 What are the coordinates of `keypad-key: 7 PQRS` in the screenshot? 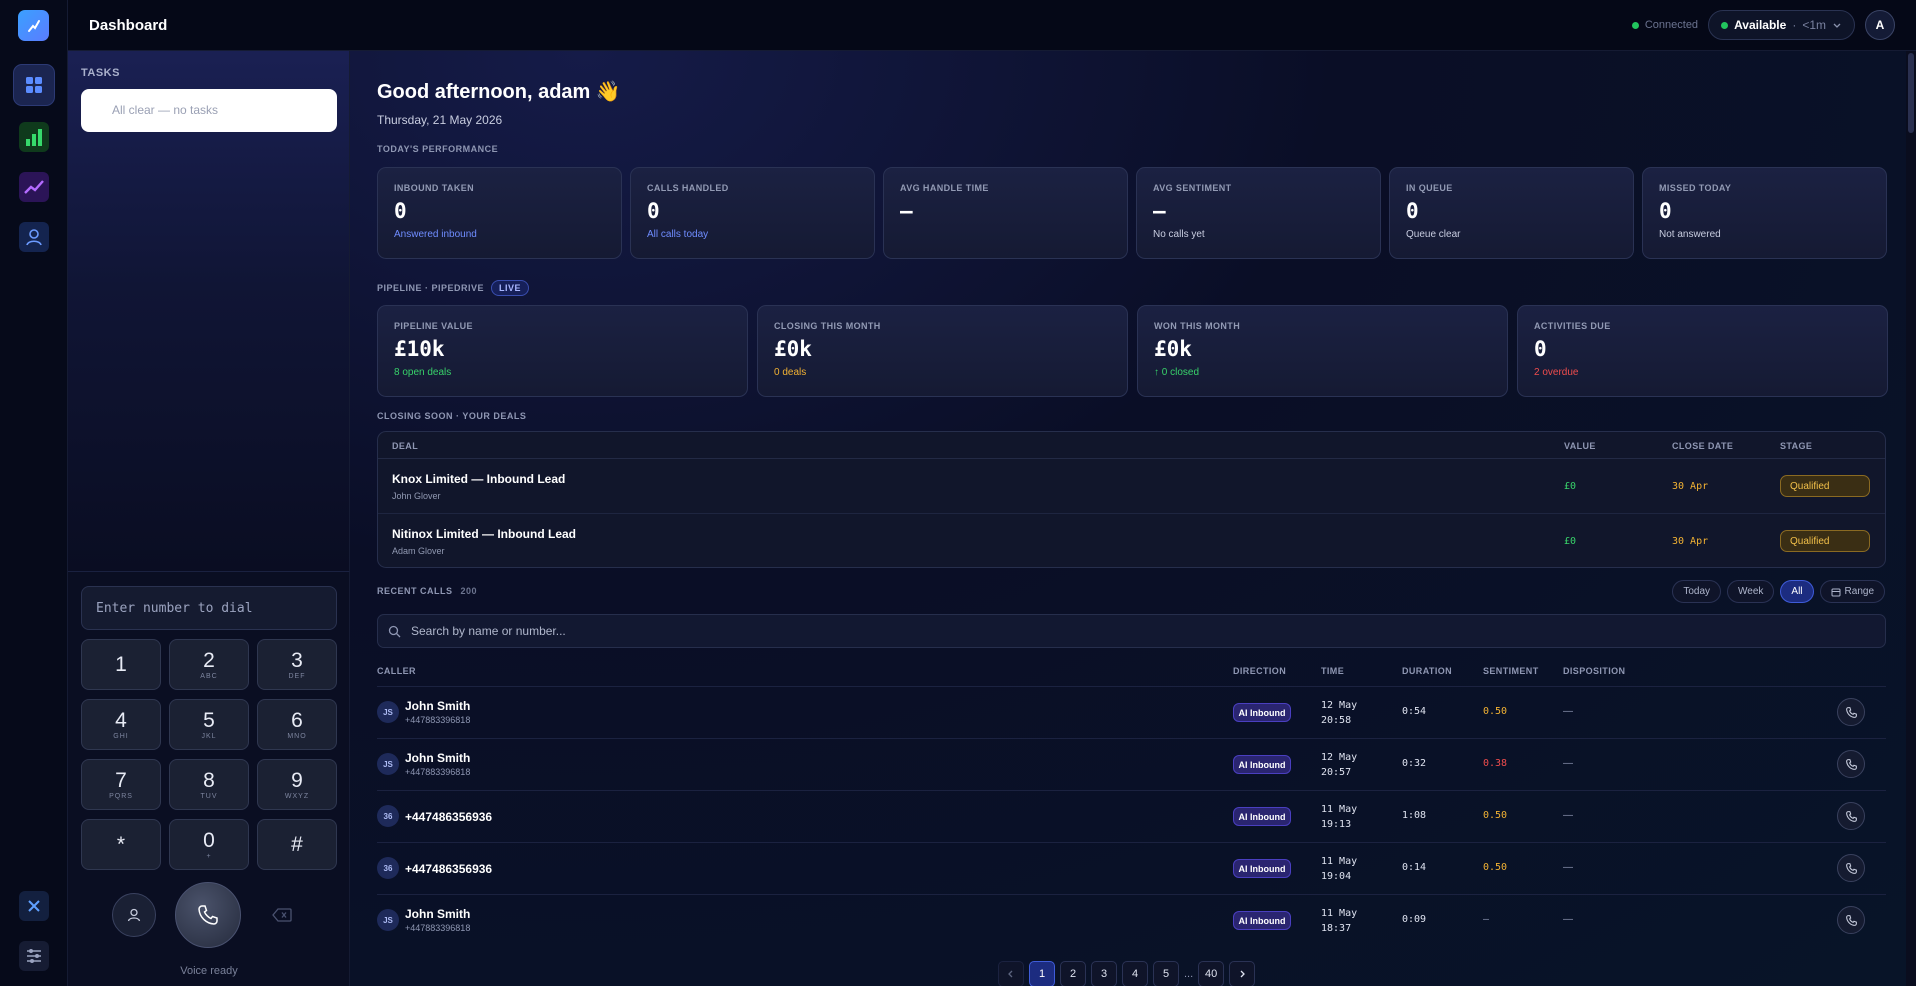 It's located at (121, 784).